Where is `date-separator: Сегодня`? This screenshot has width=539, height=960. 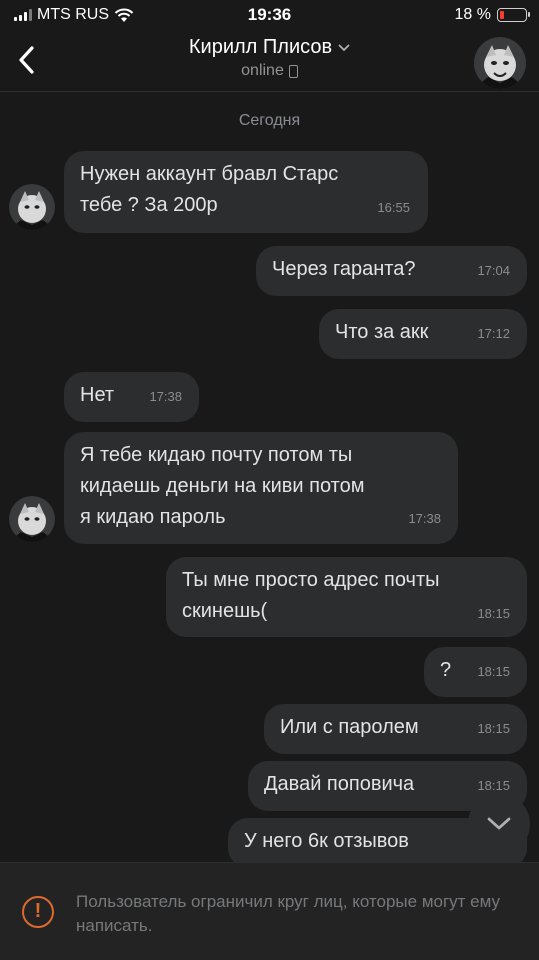
date-separator: Сегодня is located at coordinates (269, 120).